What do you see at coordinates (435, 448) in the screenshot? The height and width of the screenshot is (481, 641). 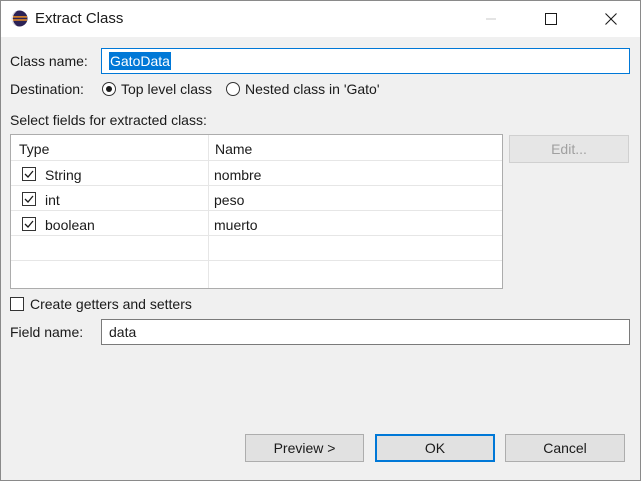 I see `ok-button: OK` at bounding box center [435, 448].